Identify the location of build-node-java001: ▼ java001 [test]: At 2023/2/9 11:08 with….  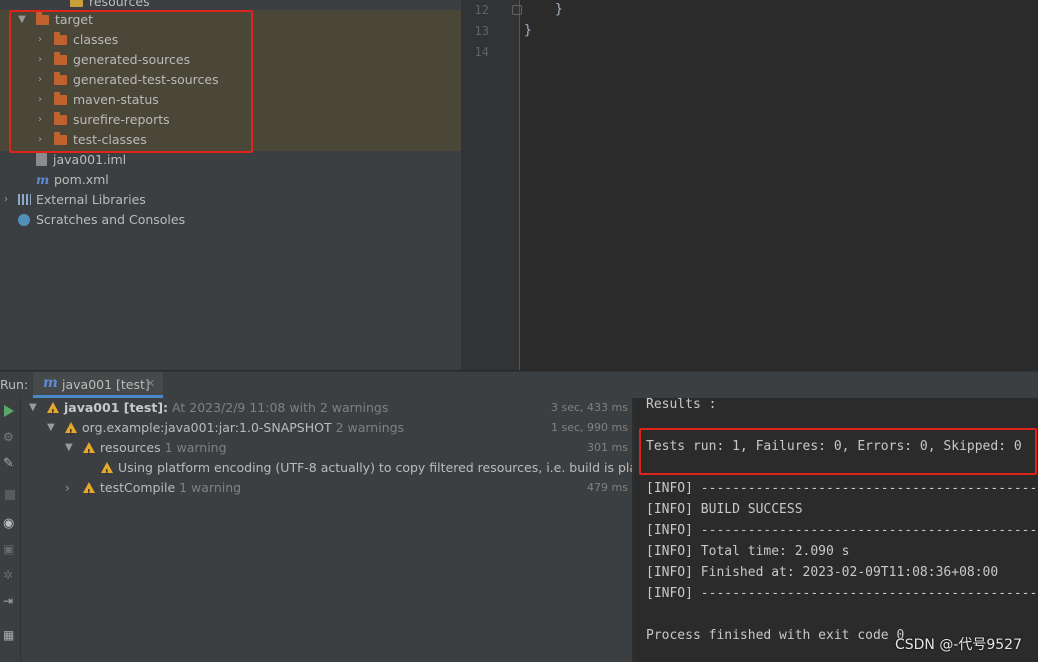
(326, 410).